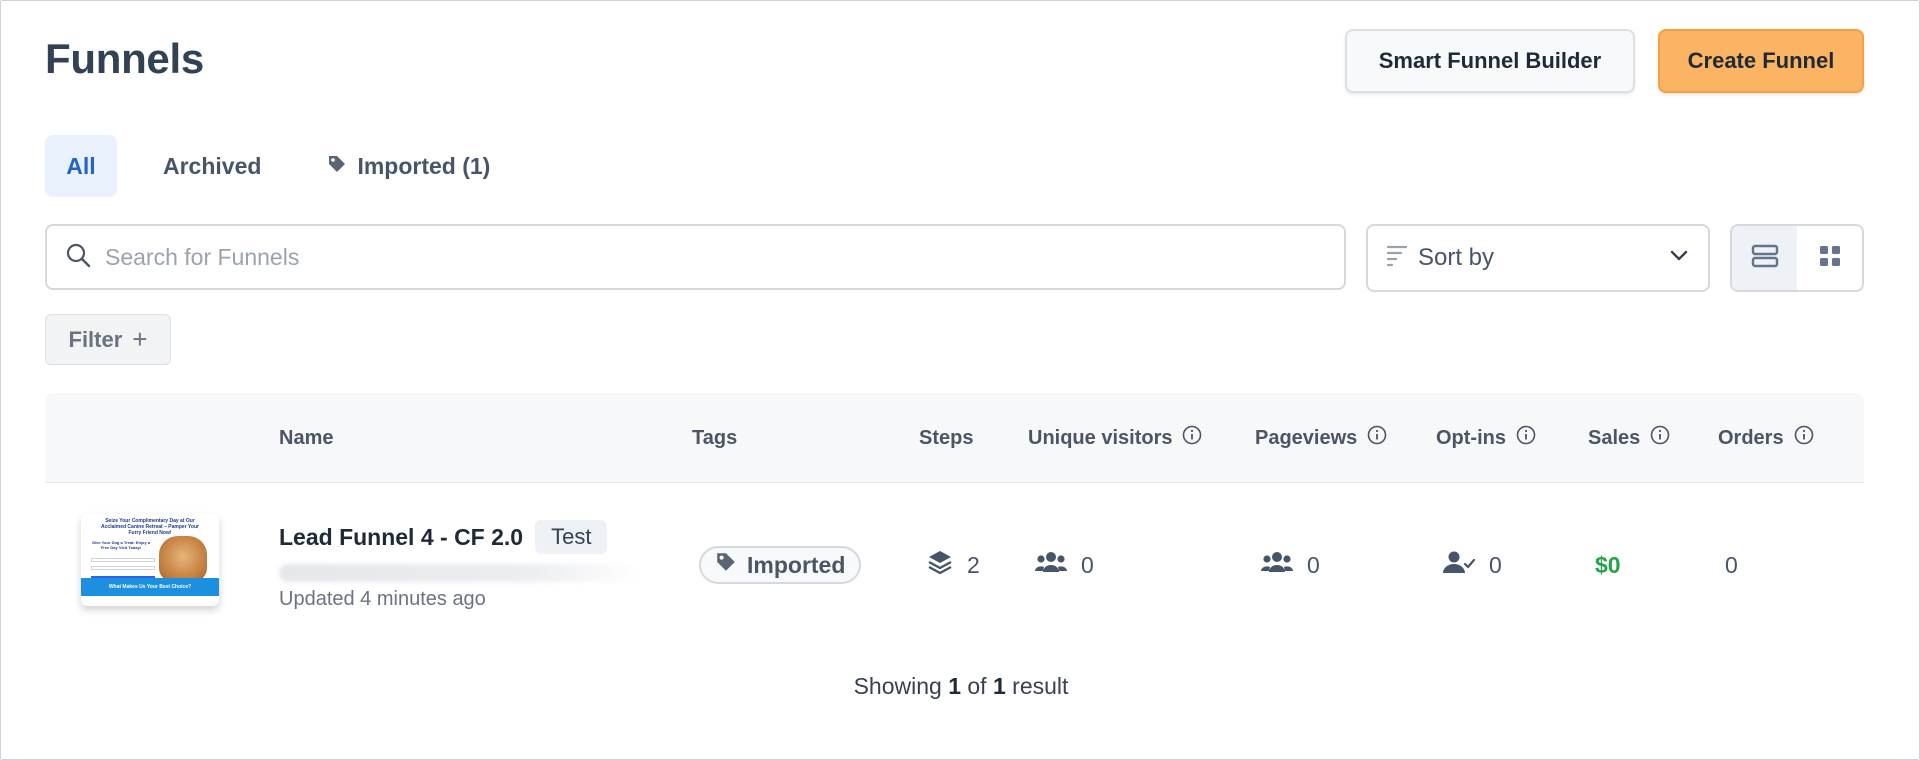 This screenshot has width=1920, height=760. Describe the element at coordinates (1397, 258) in the screenshot. I see `sort-icon` at that location.